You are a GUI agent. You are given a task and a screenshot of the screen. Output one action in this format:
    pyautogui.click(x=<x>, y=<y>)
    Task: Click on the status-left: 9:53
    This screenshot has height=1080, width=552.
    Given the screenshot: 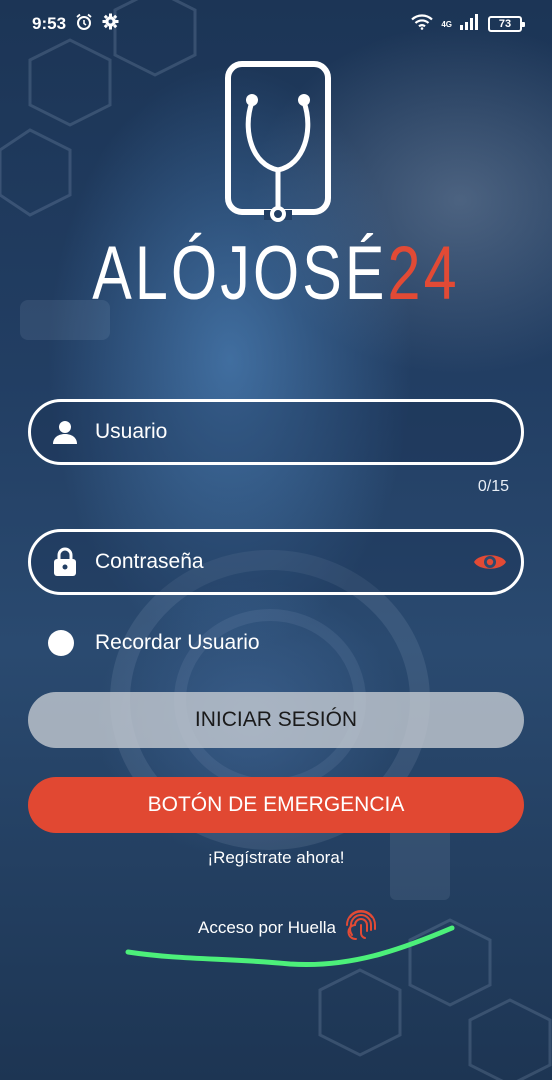 What is the action you would take?
    pyautogui.click(x=75, y=24)
    